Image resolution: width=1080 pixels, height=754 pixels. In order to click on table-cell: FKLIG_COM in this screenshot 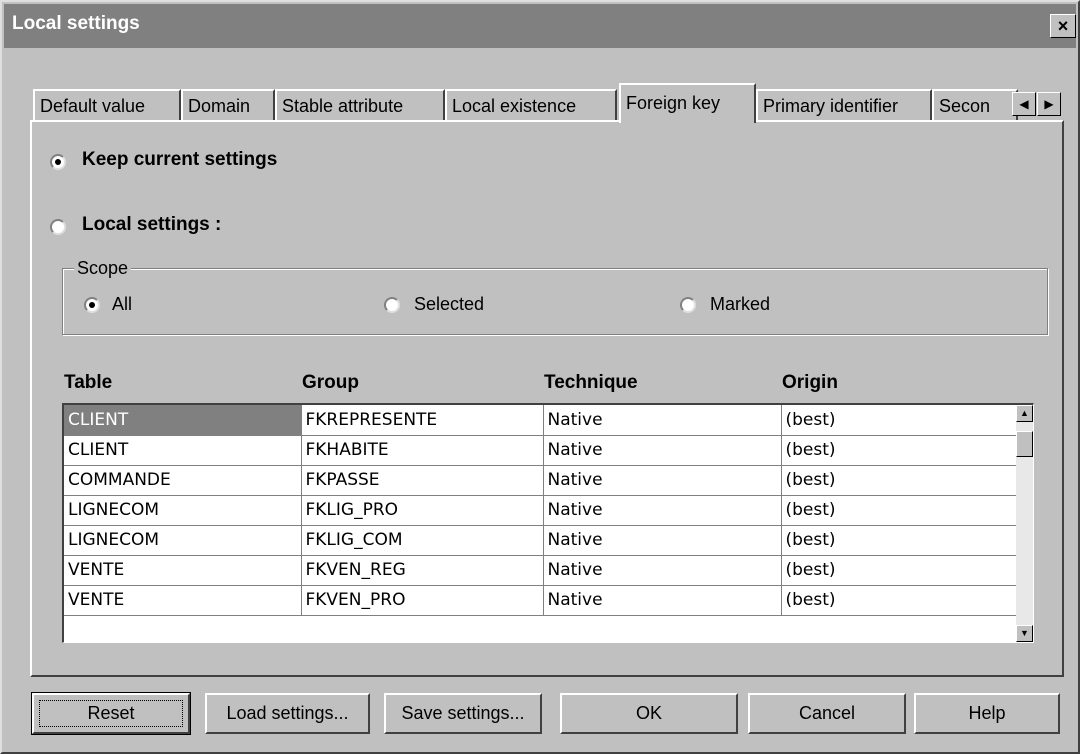, I will do `click(422, 540)`.